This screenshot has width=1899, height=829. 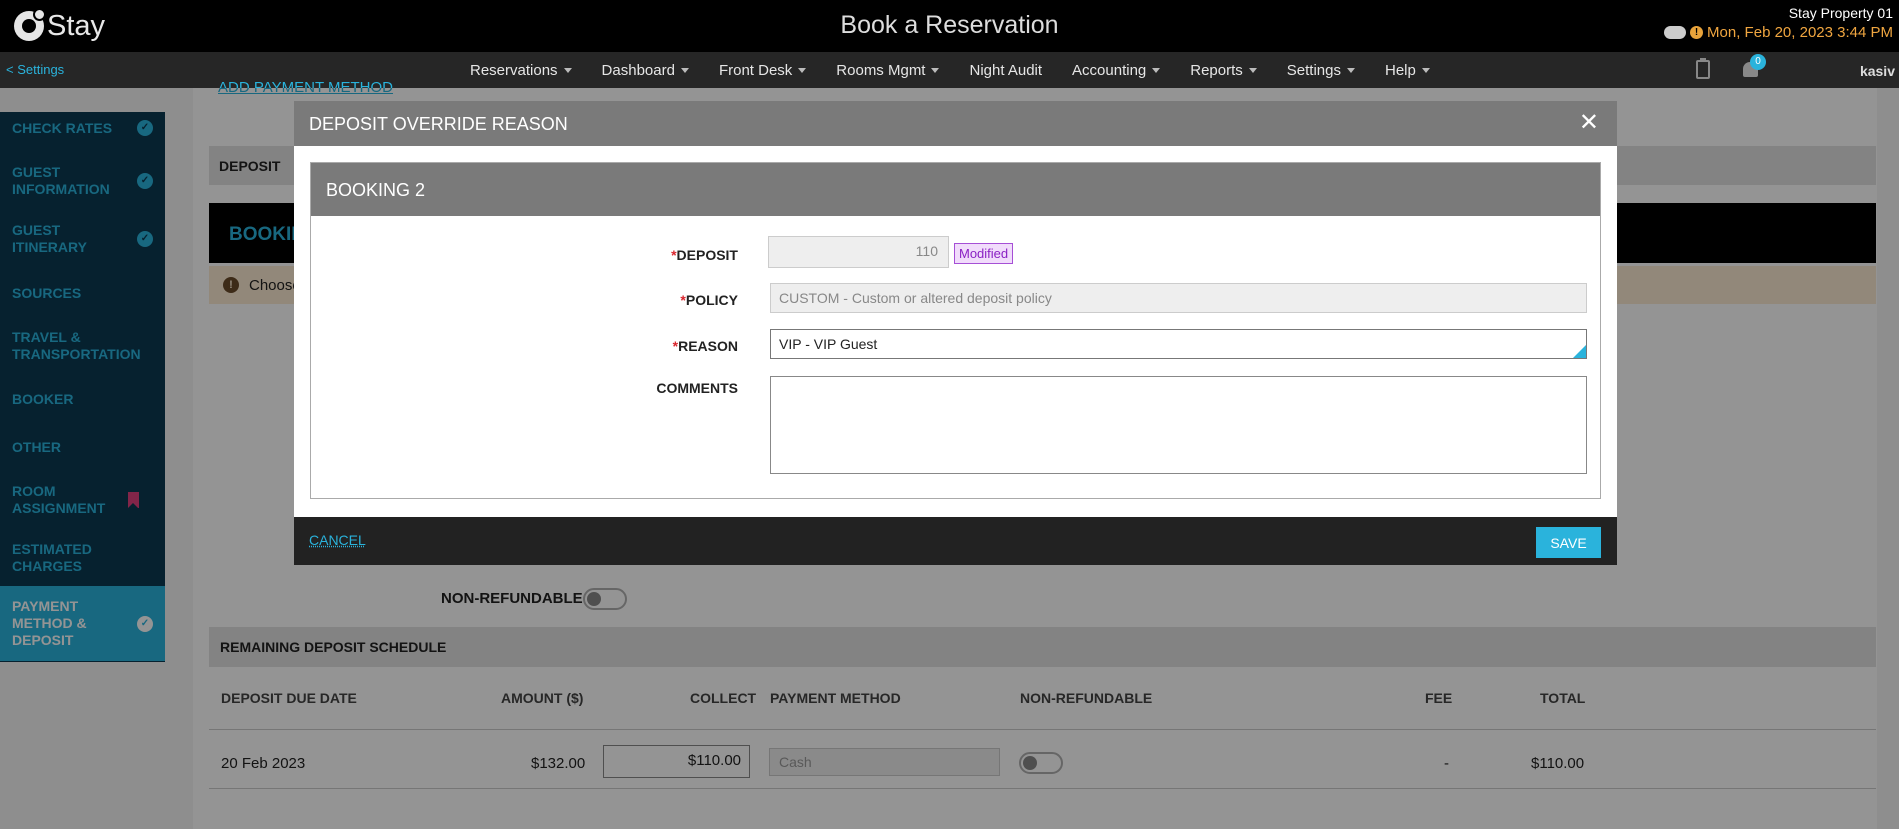 I want to click on menu-label: Night Audit, so click(x=1006, y=70).